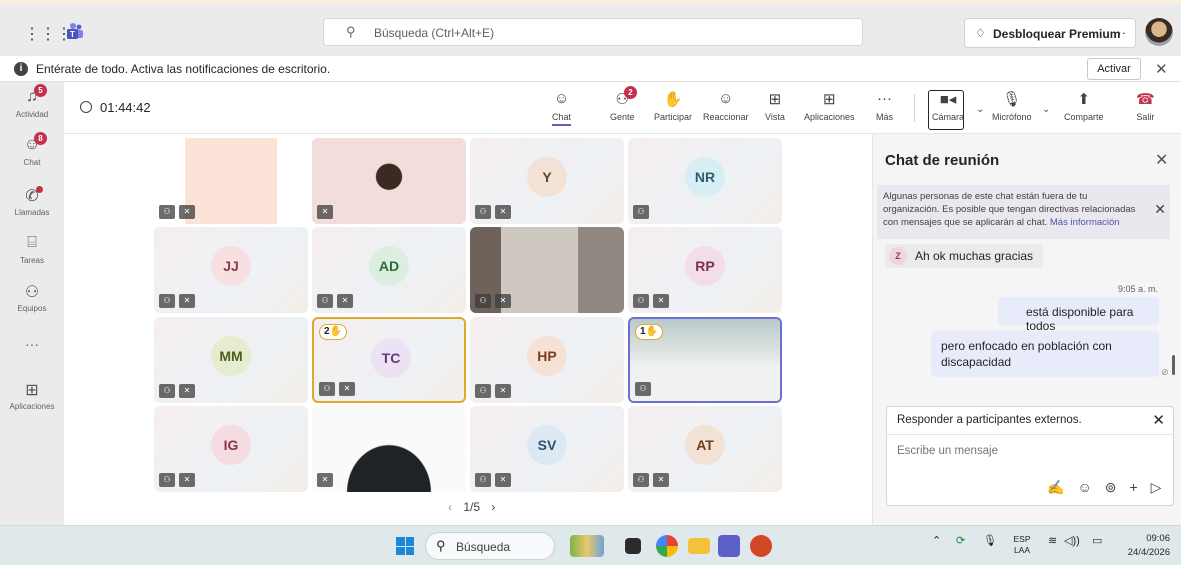 Image resolution: width=1181 pixels, height=565 pixels. Describe the element at coordinates (32, 149) in the screenshot. I see `rail-item-chat: ☺ 8 Chat` at that location.